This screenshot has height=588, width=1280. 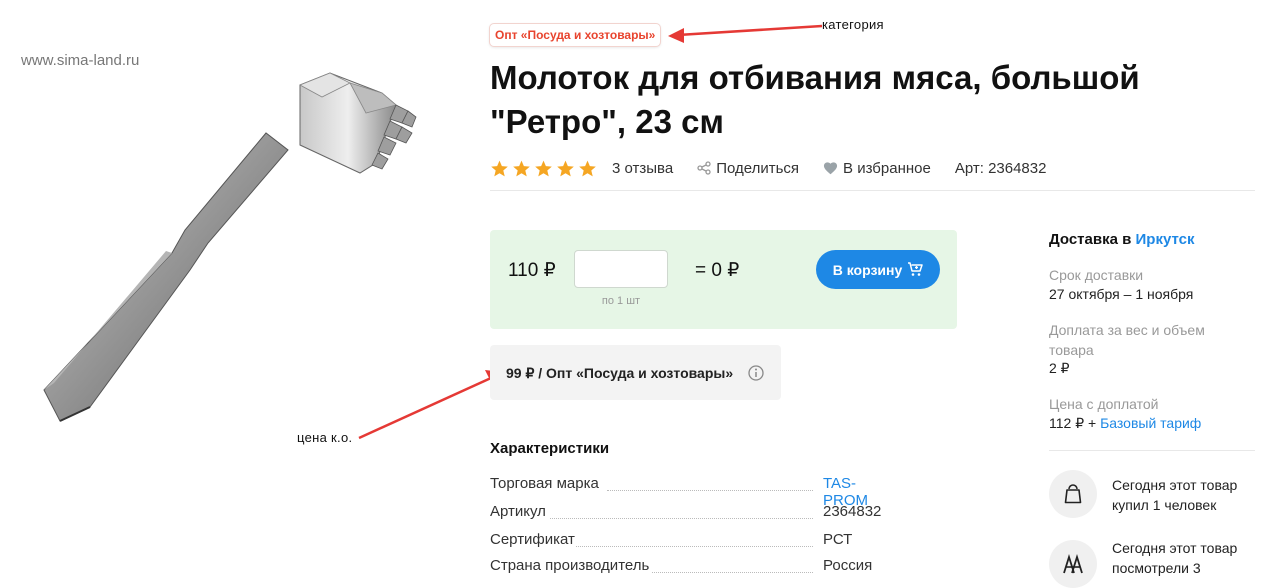 What do you see at coordinates (704, 168) in the screenshot?
I see `share-icon` at bounding box center [704, 168].